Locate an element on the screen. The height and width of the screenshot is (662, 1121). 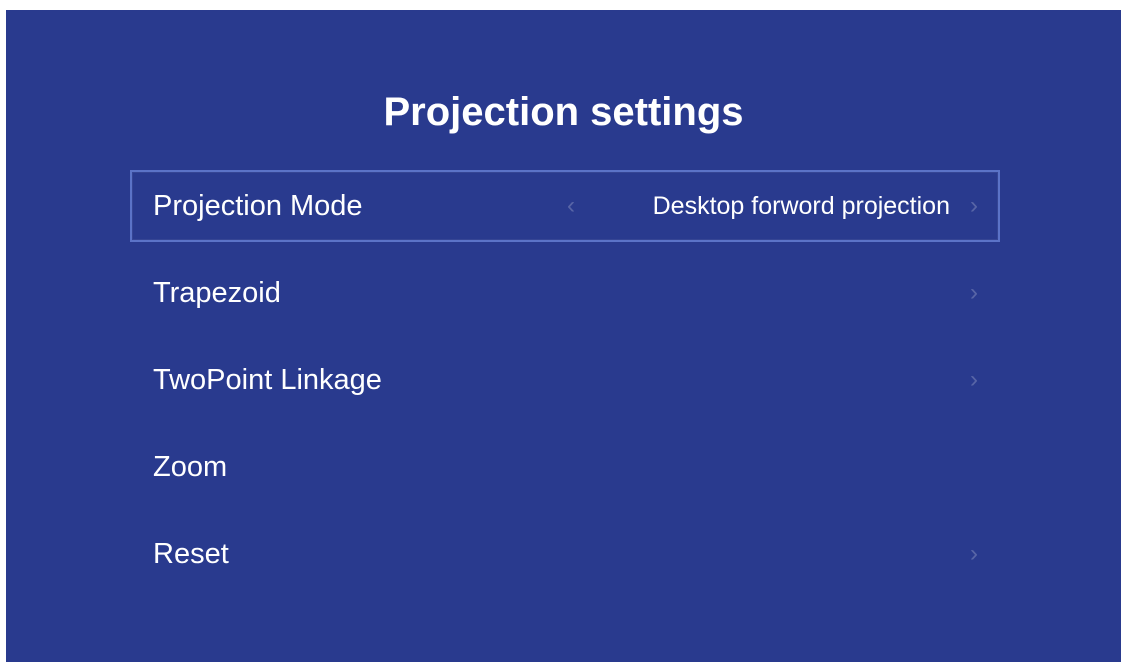
menu-item-label: Zoom is located at coordinates (190, 467).